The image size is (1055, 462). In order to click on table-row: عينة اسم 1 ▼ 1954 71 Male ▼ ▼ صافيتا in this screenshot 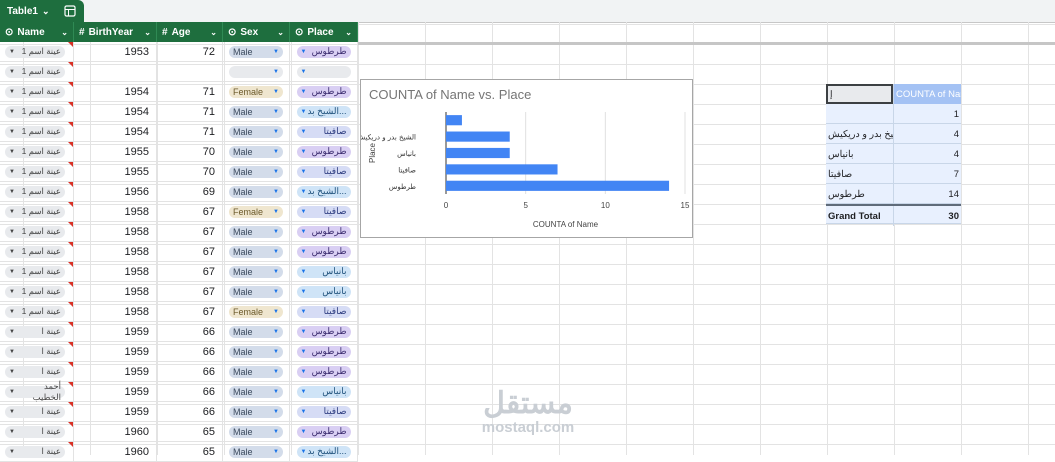, I will do `click(179, 132)`.